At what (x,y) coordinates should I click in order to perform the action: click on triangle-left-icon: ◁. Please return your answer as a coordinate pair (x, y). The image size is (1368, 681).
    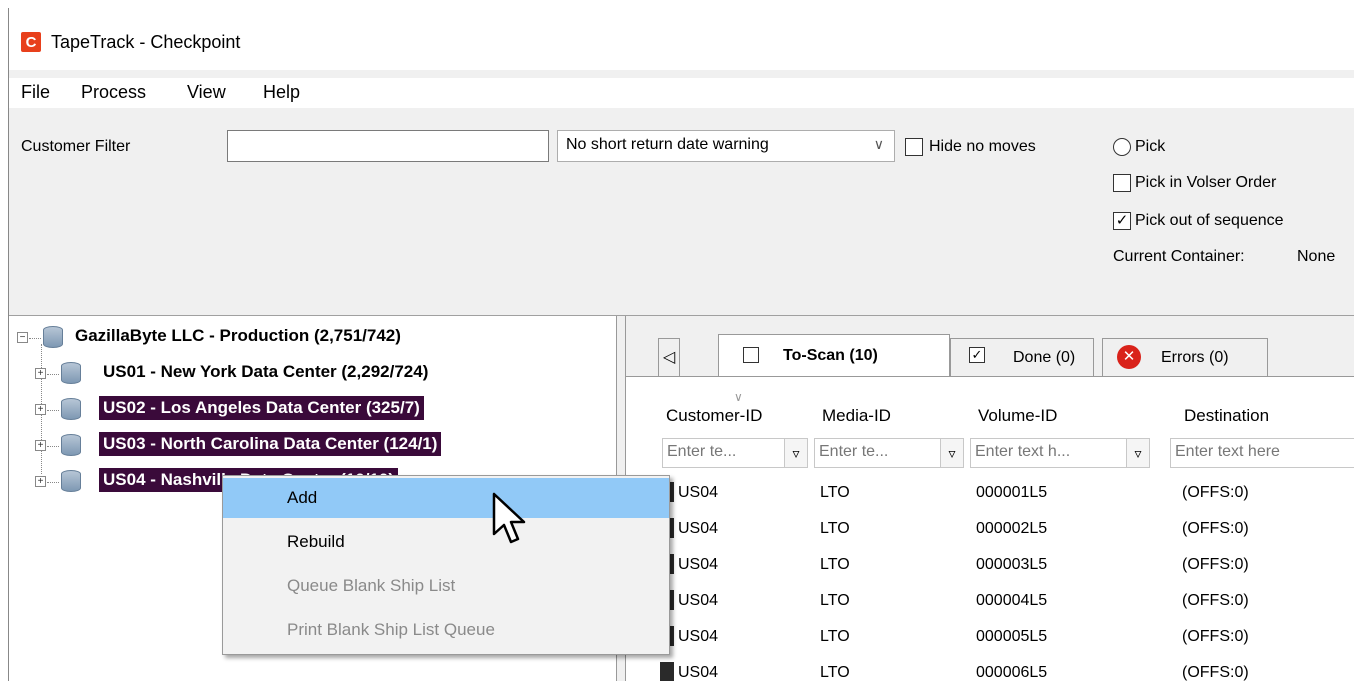
    Looking at the image, I should click on (669, 357).